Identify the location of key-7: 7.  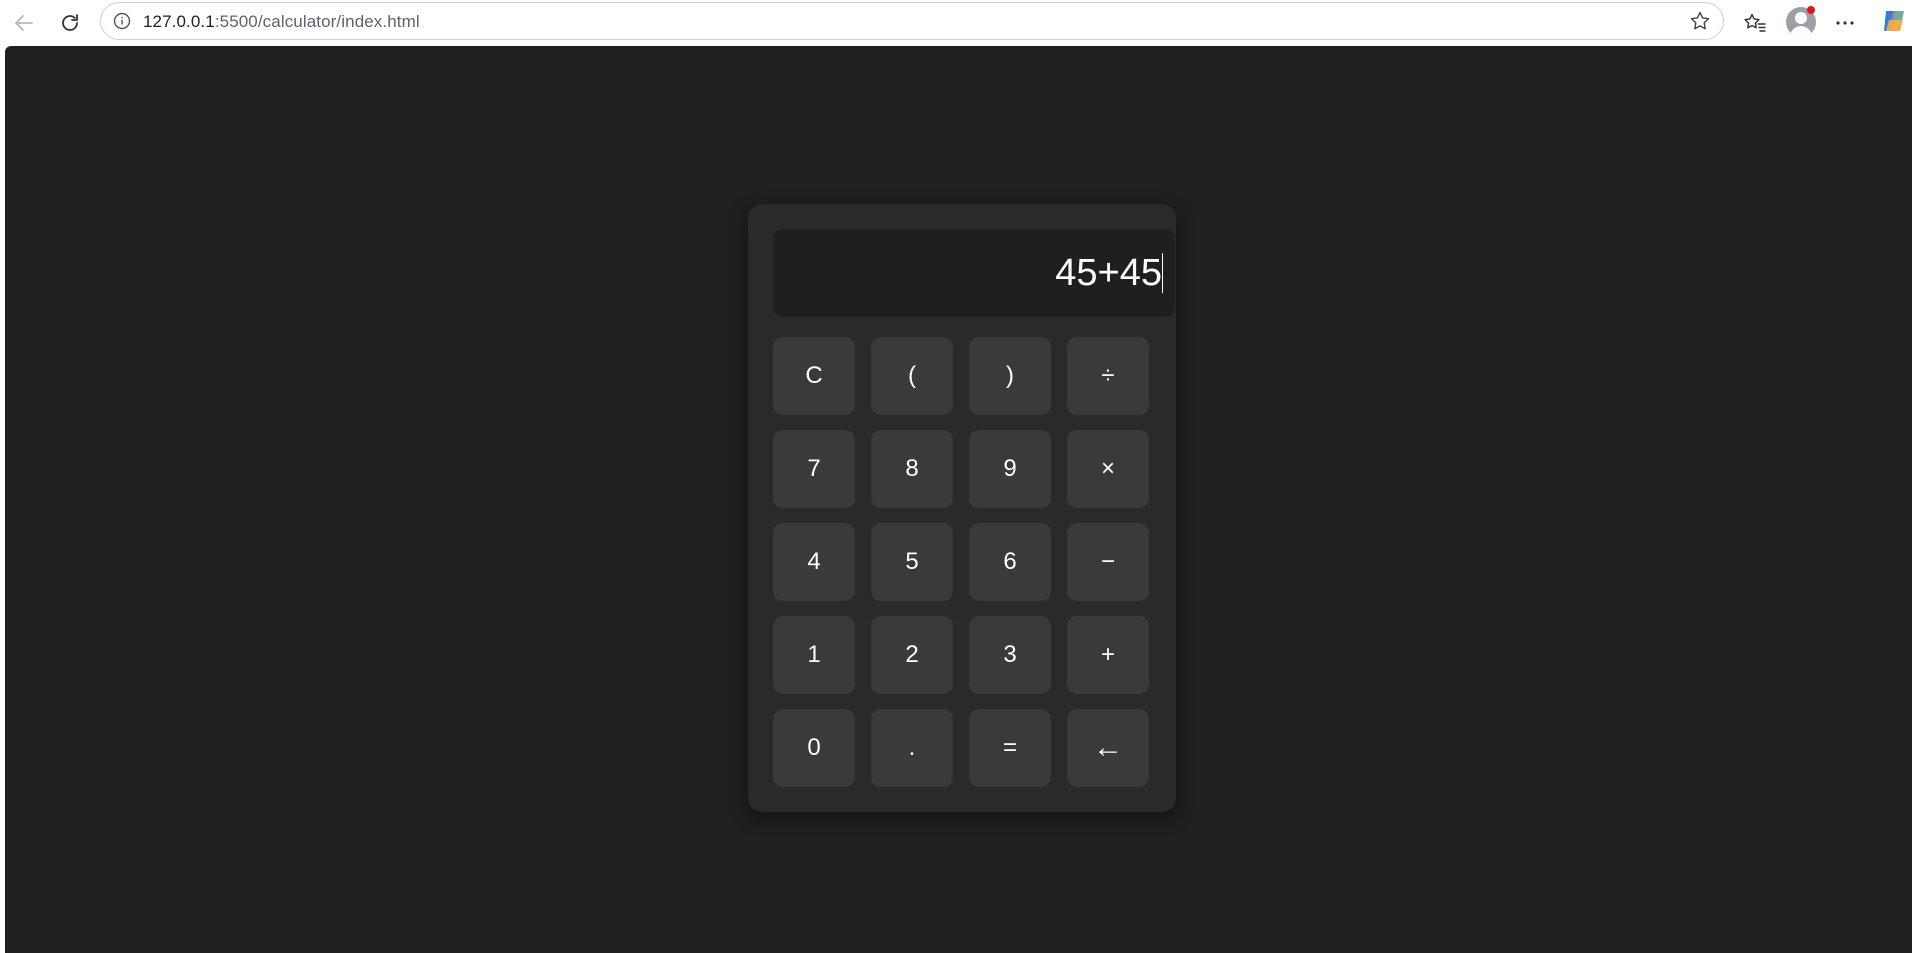
(814, 469).